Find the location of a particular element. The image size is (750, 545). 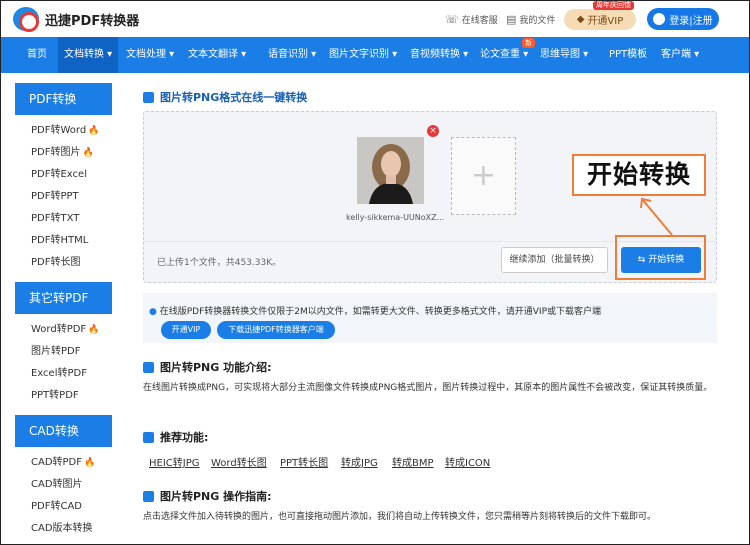

nav-item-translate: 文本文翻译 ▾ is located at coordinates (217, 55).